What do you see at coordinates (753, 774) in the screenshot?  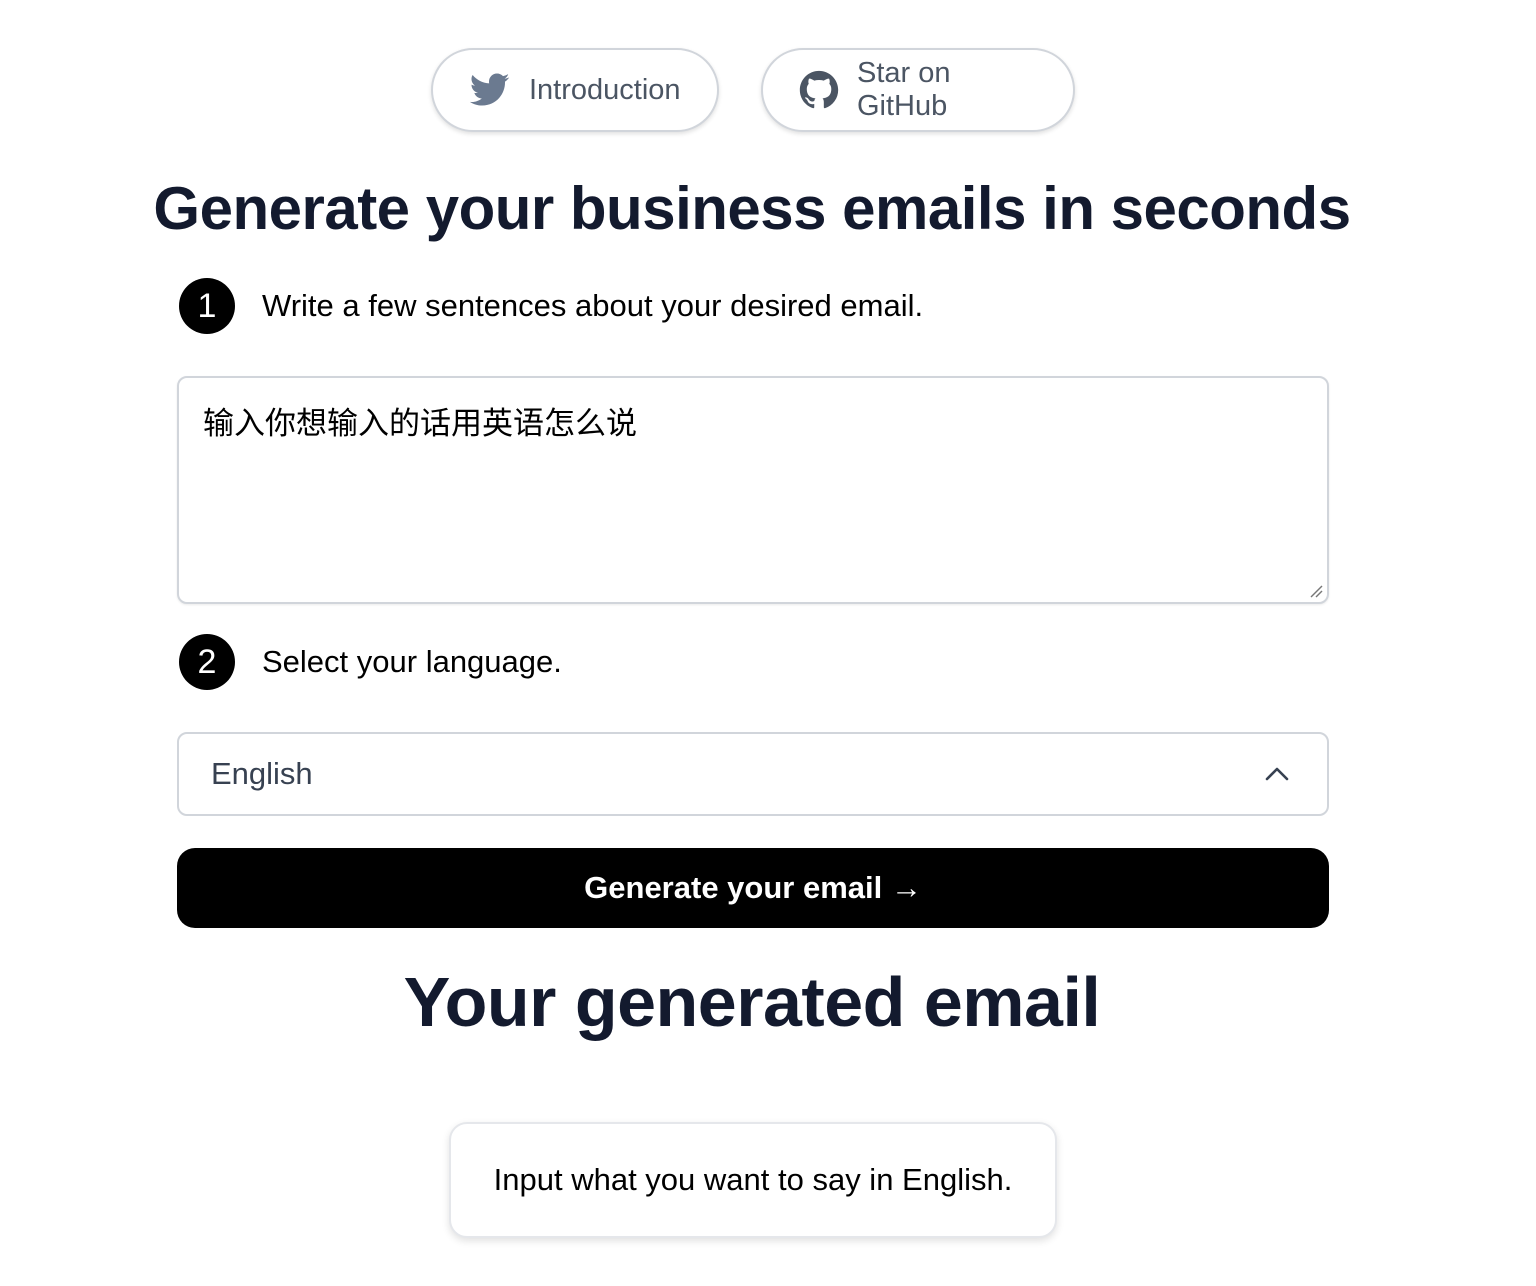 I see `language-select: English` at bounding box center [753, 774].